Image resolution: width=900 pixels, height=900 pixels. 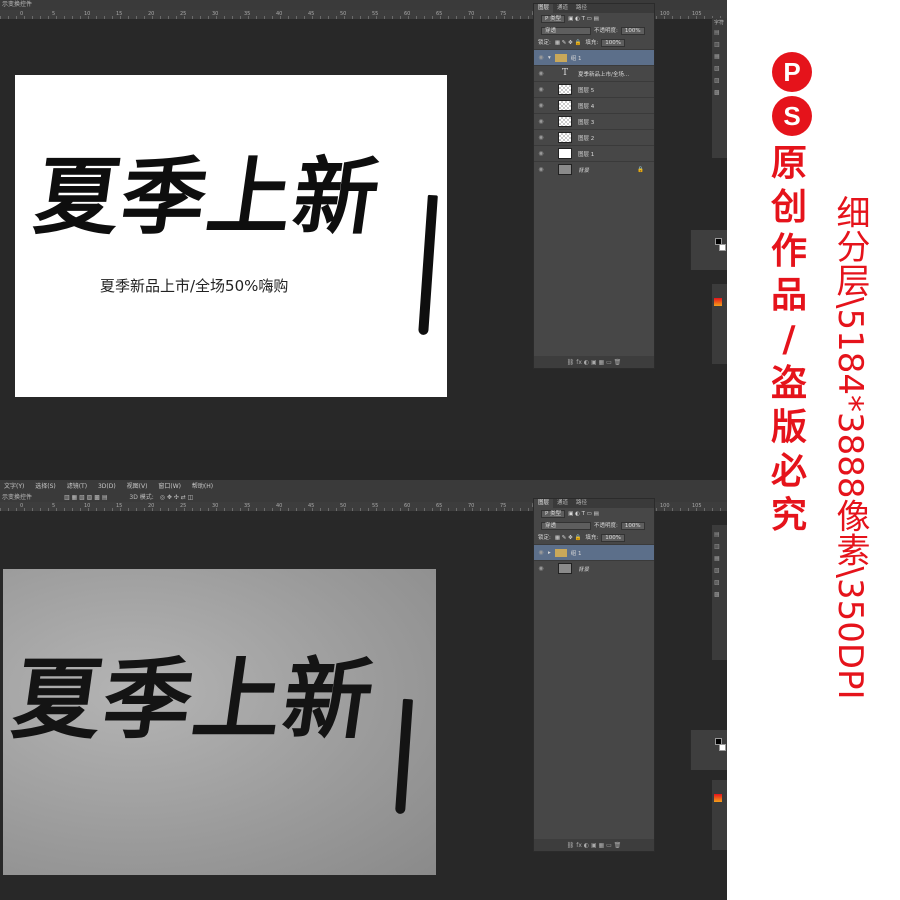 What do you see at coordinates (792, 72) in the screenshot?
I see `logo-letter-p: P` at bounding box center [792, 72].